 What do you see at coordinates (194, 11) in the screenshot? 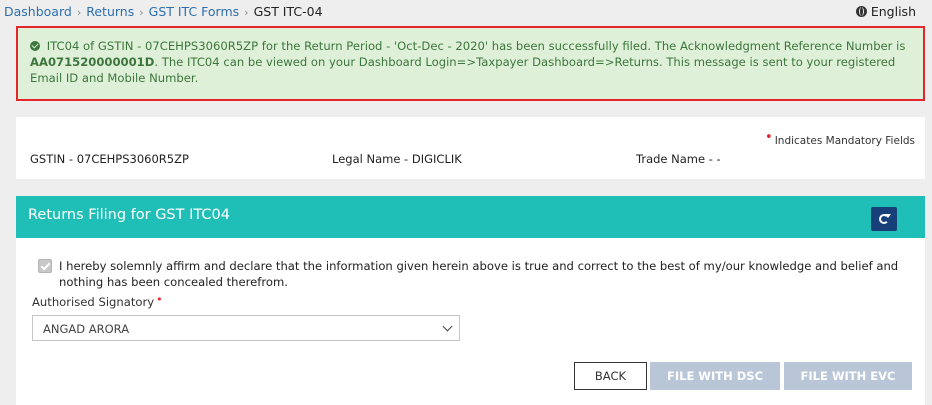
I see `breadcrumb-gst-itc-forms: GST ITC Forms` at bounding box center [194, 11].